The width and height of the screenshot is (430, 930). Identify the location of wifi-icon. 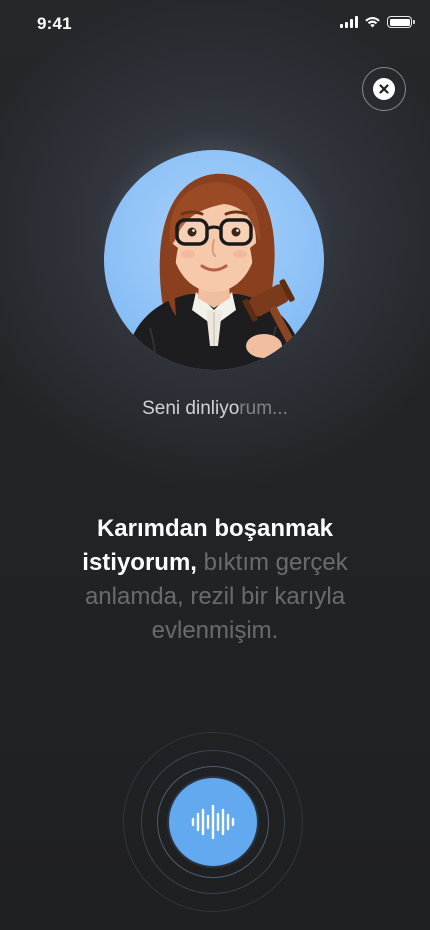
(372, 22).